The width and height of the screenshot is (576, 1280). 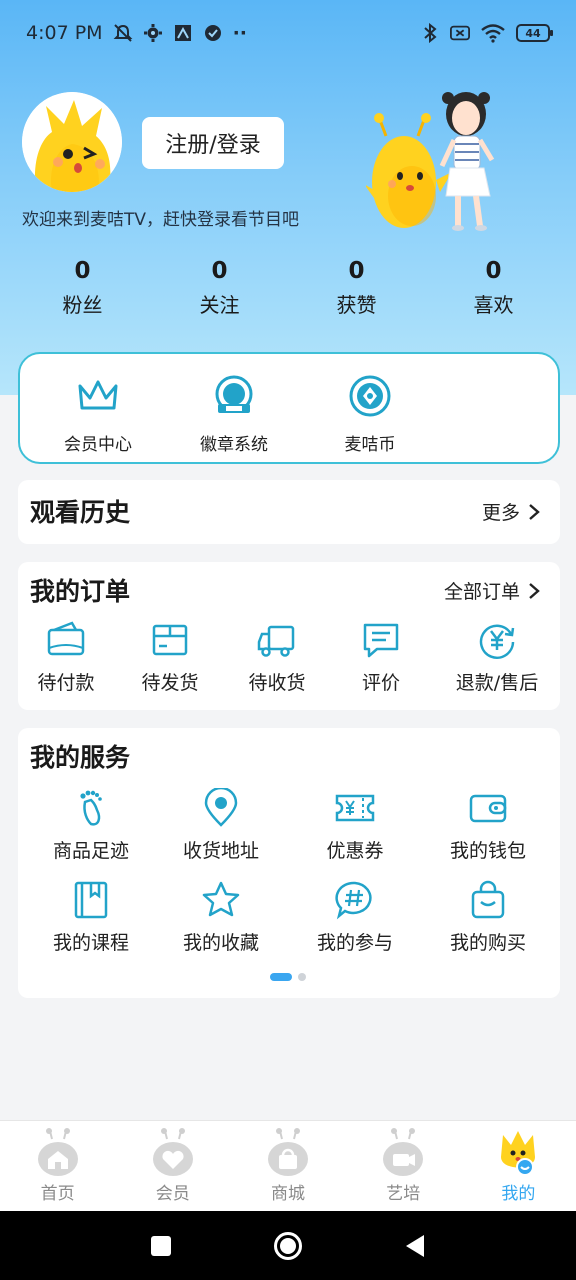 I want to click on watch-history-more-link: 更多, so click(x=511, y=511).